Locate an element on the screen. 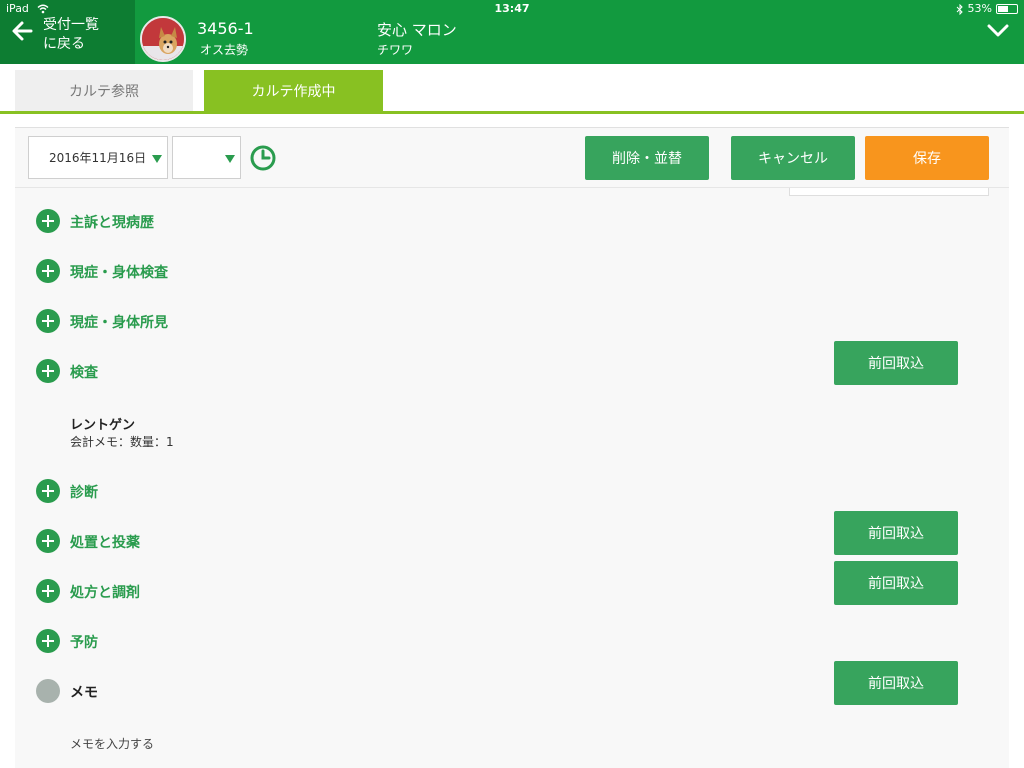 This screenshot has width=1024, height=768. time-select is located at coordinates (206, 157).